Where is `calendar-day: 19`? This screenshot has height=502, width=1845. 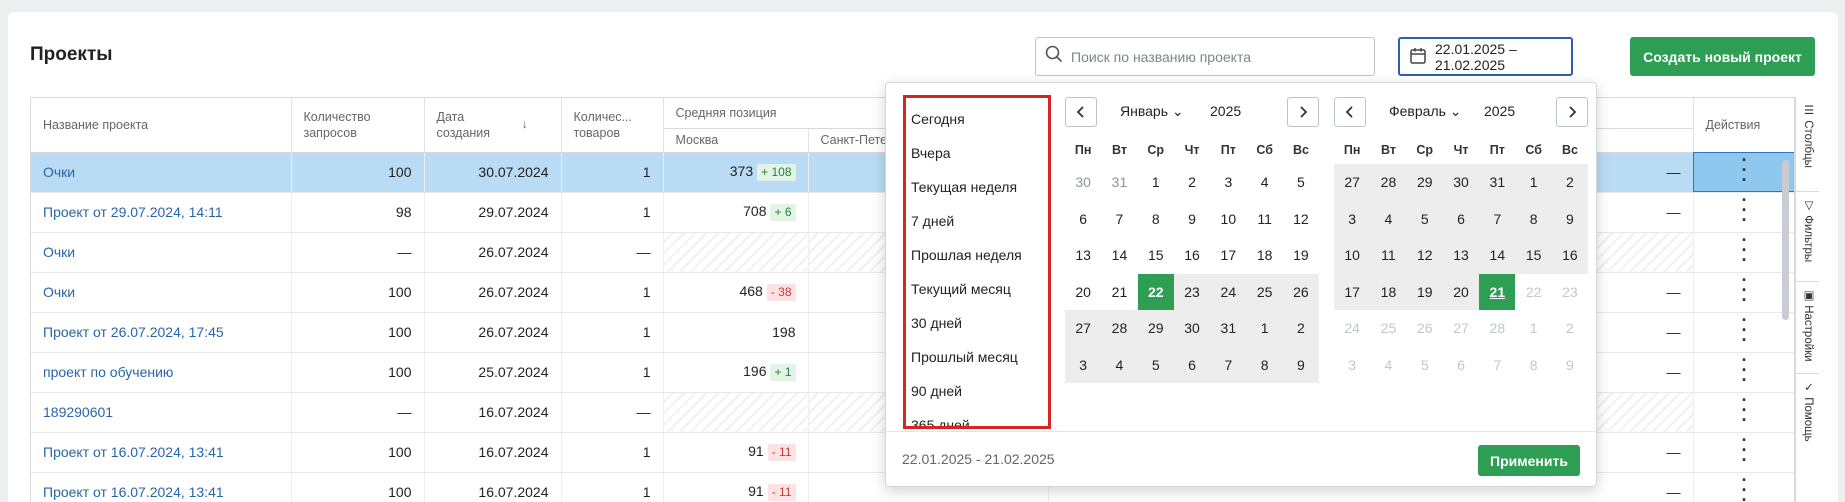
calendar-day: 19 is located at coordinates (1424, 291).